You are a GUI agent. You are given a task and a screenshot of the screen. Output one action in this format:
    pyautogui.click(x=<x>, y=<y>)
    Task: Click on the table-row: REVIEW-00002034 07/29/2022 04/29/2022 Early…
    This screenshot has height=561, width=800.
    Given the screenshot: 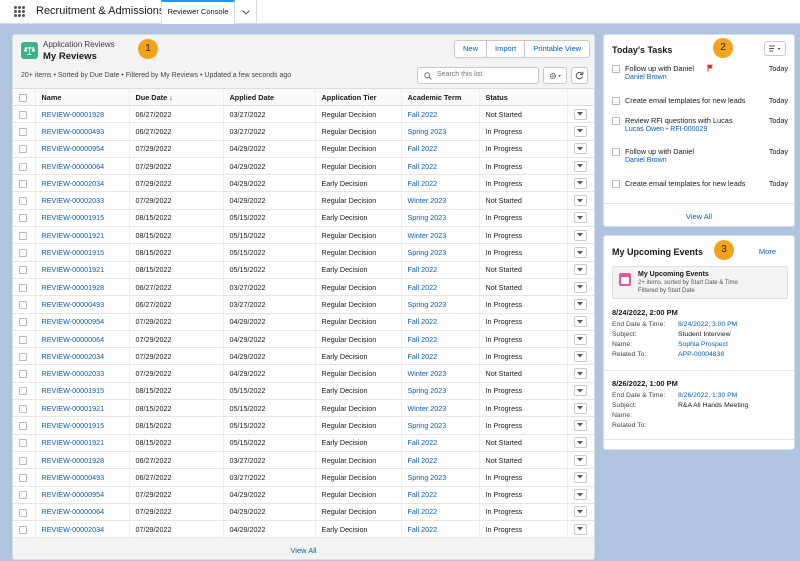 What is the action you would take?
    pyautogui.click(x=303, y=183)
    